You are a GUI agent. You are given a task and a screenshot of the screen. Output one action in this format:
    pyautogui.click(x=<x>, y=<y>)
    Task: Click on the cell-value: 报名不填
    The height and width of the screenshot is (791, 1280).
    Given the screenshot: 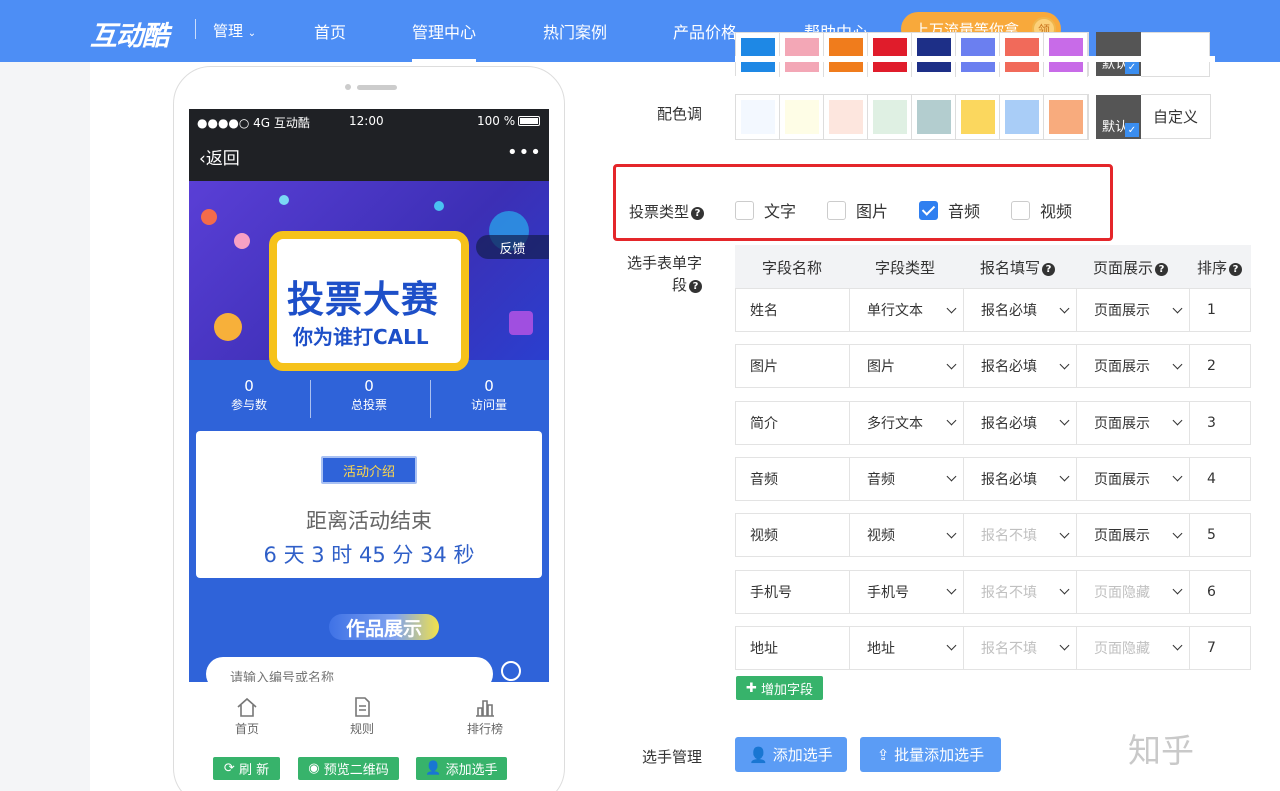 What is the action you would take?
    pyautogui.click(x=1009, y=592)
    